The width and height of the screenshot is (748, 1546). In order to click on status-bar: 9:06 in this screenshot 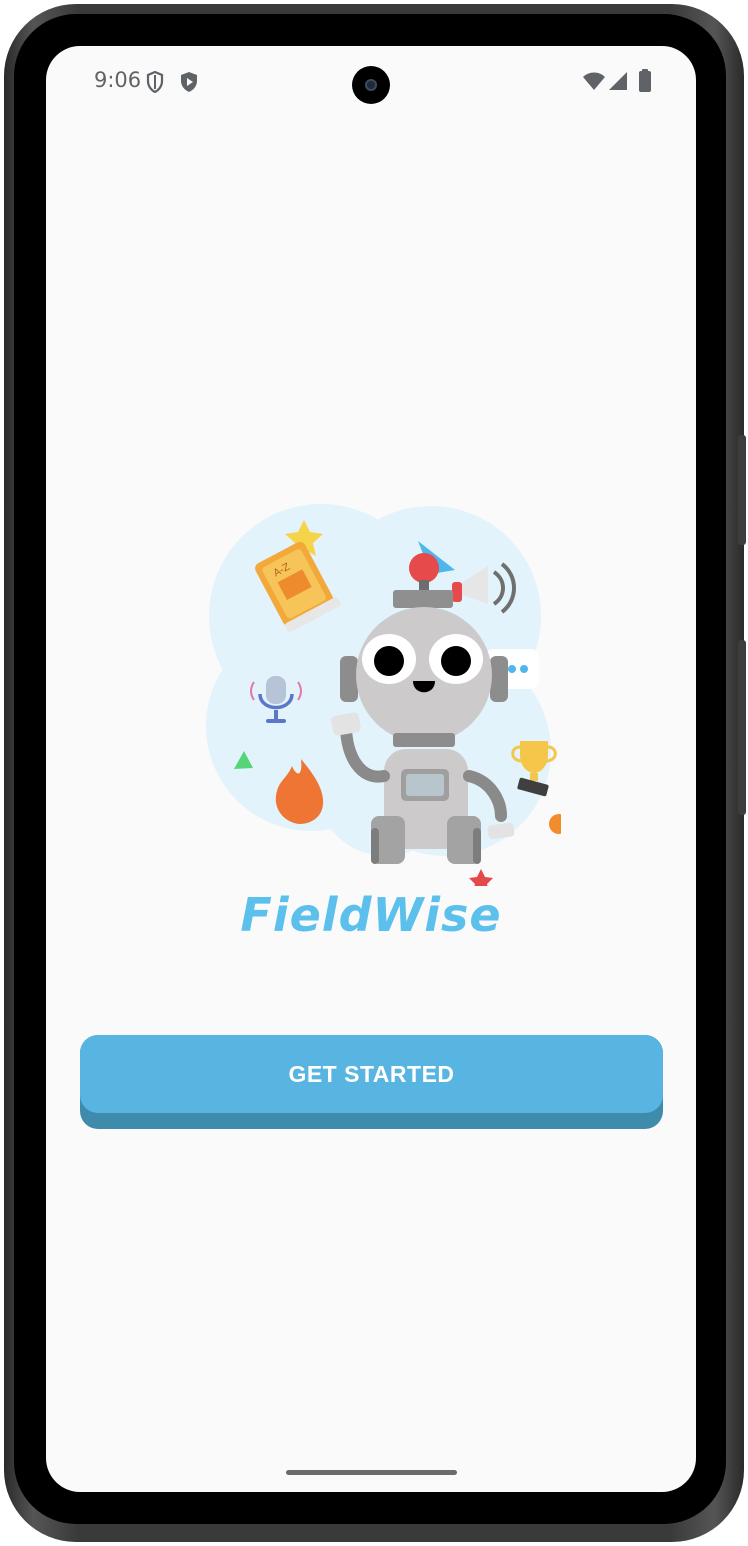, I will do `click(371, 82)`.